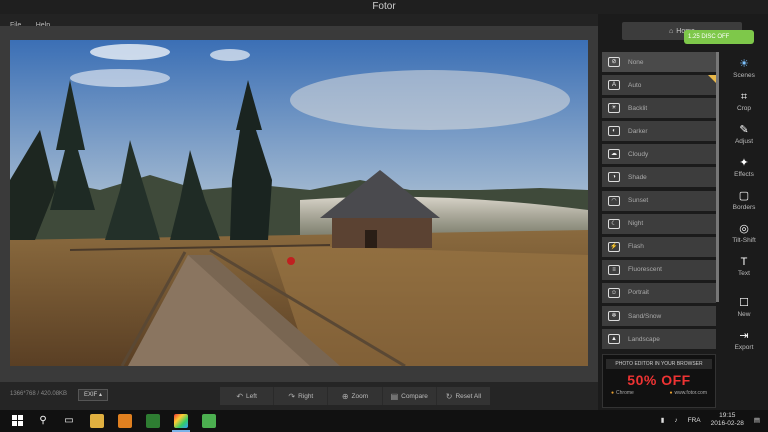  I want to click on ad-site: www.fotor.com, so click(688, 393).